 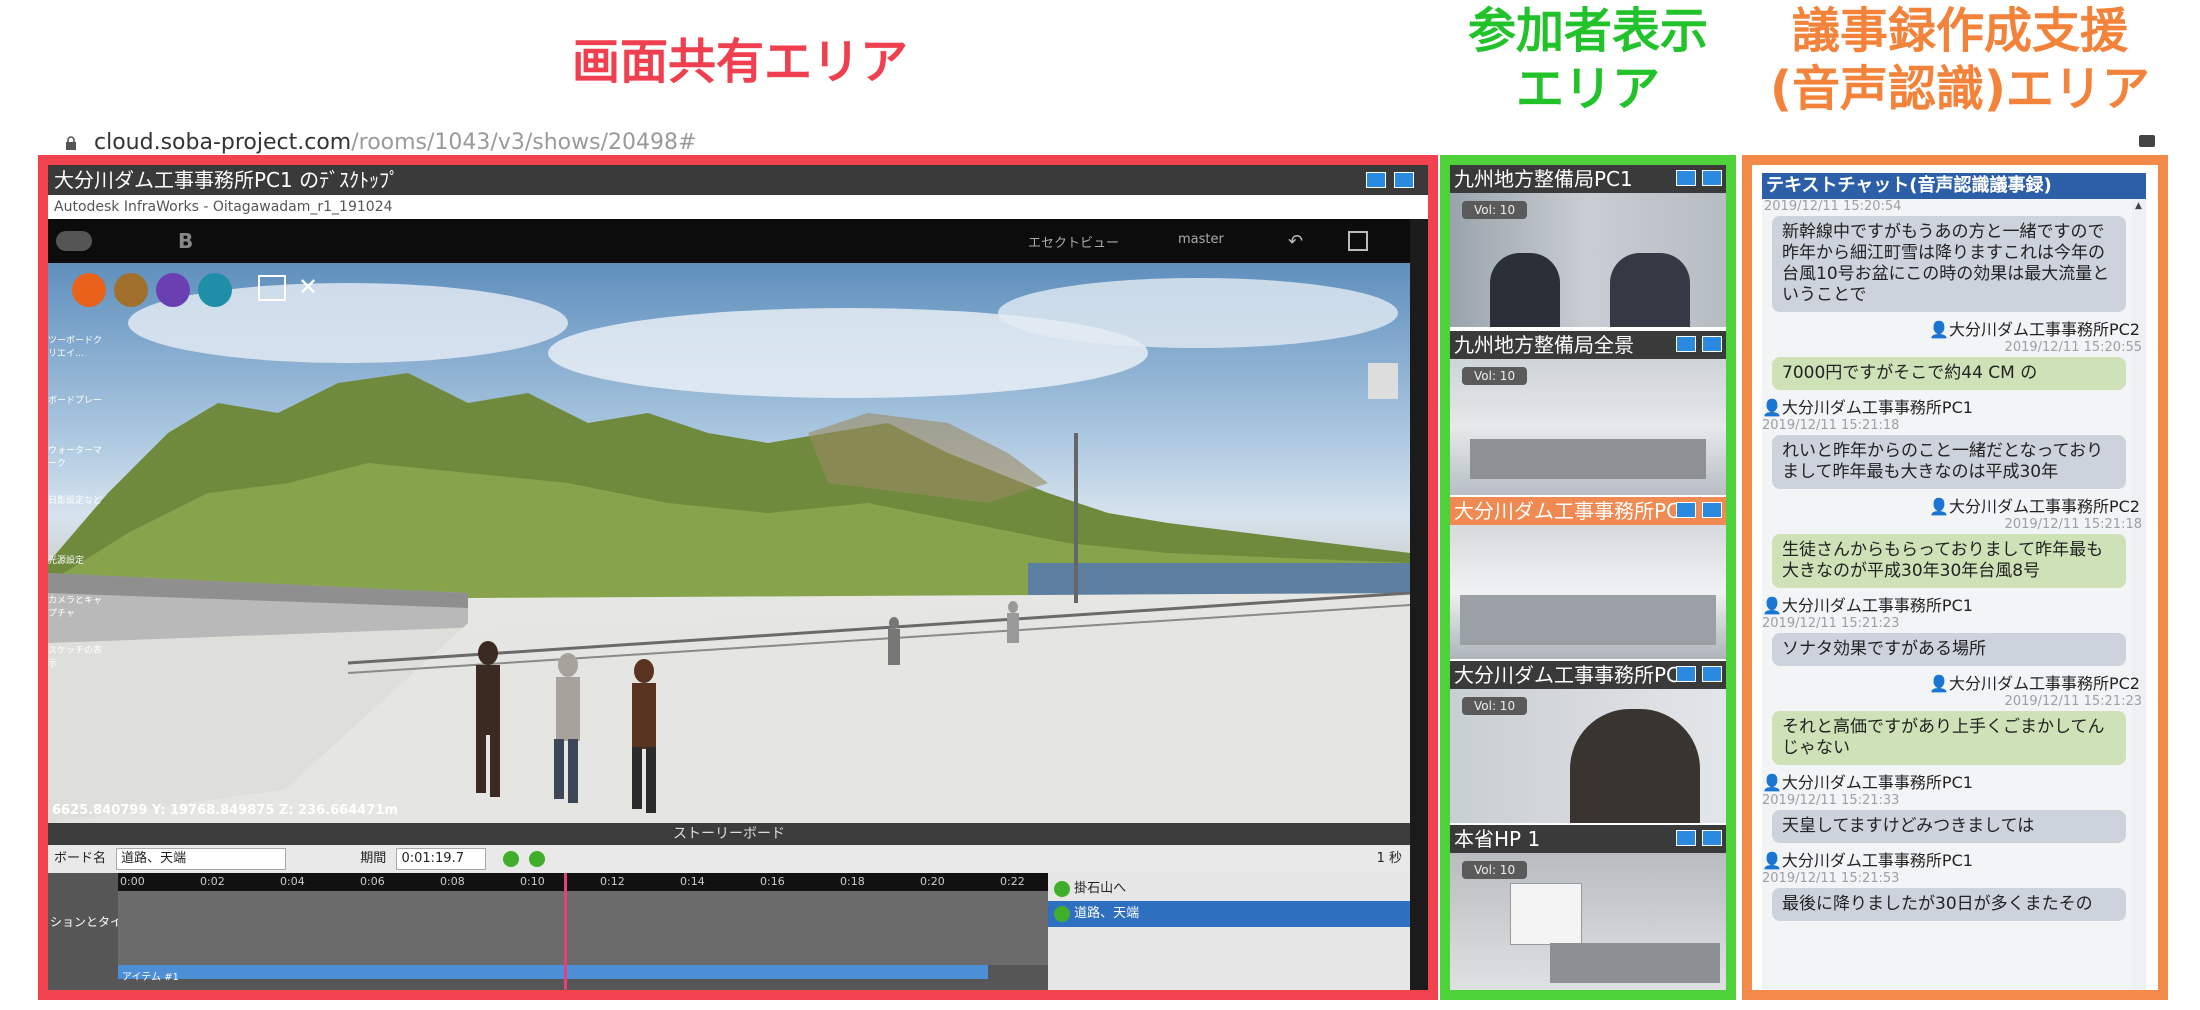 I want to click on url-host: cloud.soba-project.com, so click(x=223, y=142).